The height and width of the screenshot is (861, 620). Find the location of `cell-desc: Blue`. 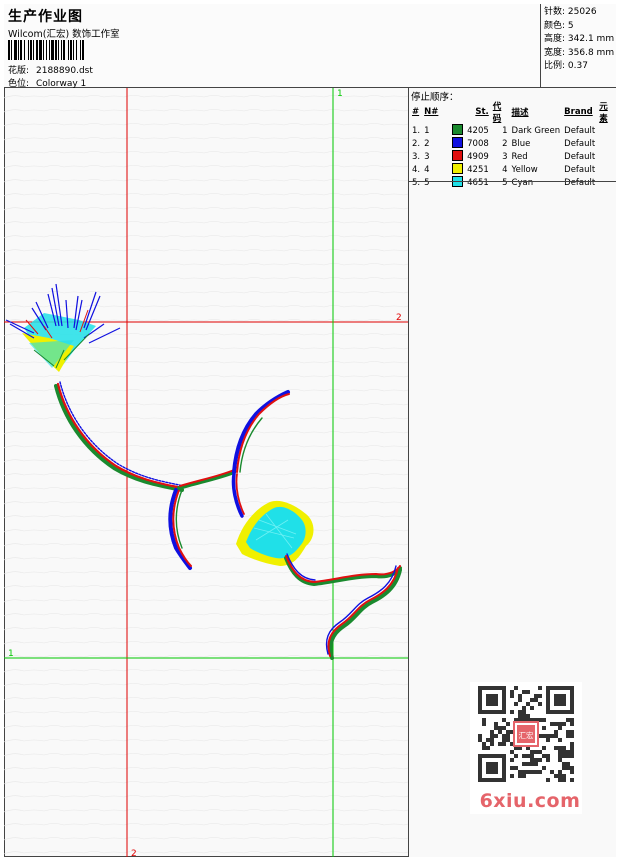

cell-desc: Blue is located at coordinates (521, 143).